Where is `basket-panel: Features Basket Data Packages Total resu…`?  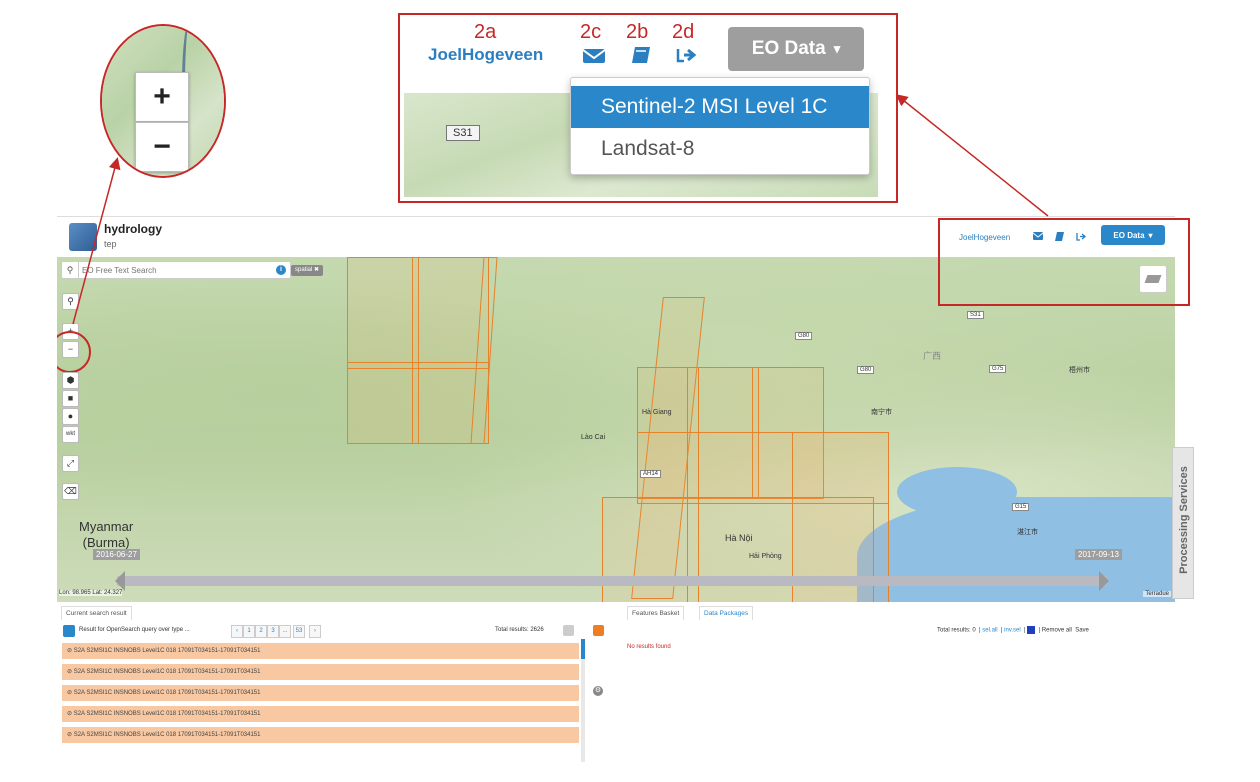 basket-panel: Features Basket Data Packages Total resu… is located at coordinates (901, 684).